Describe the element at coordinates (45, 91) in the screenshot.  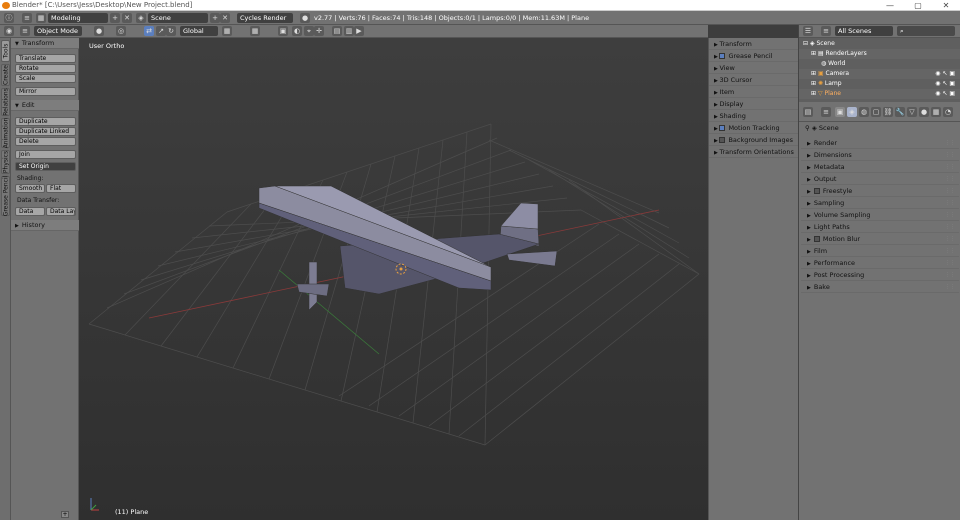
I see `mirror-button: Mirror` at that location.